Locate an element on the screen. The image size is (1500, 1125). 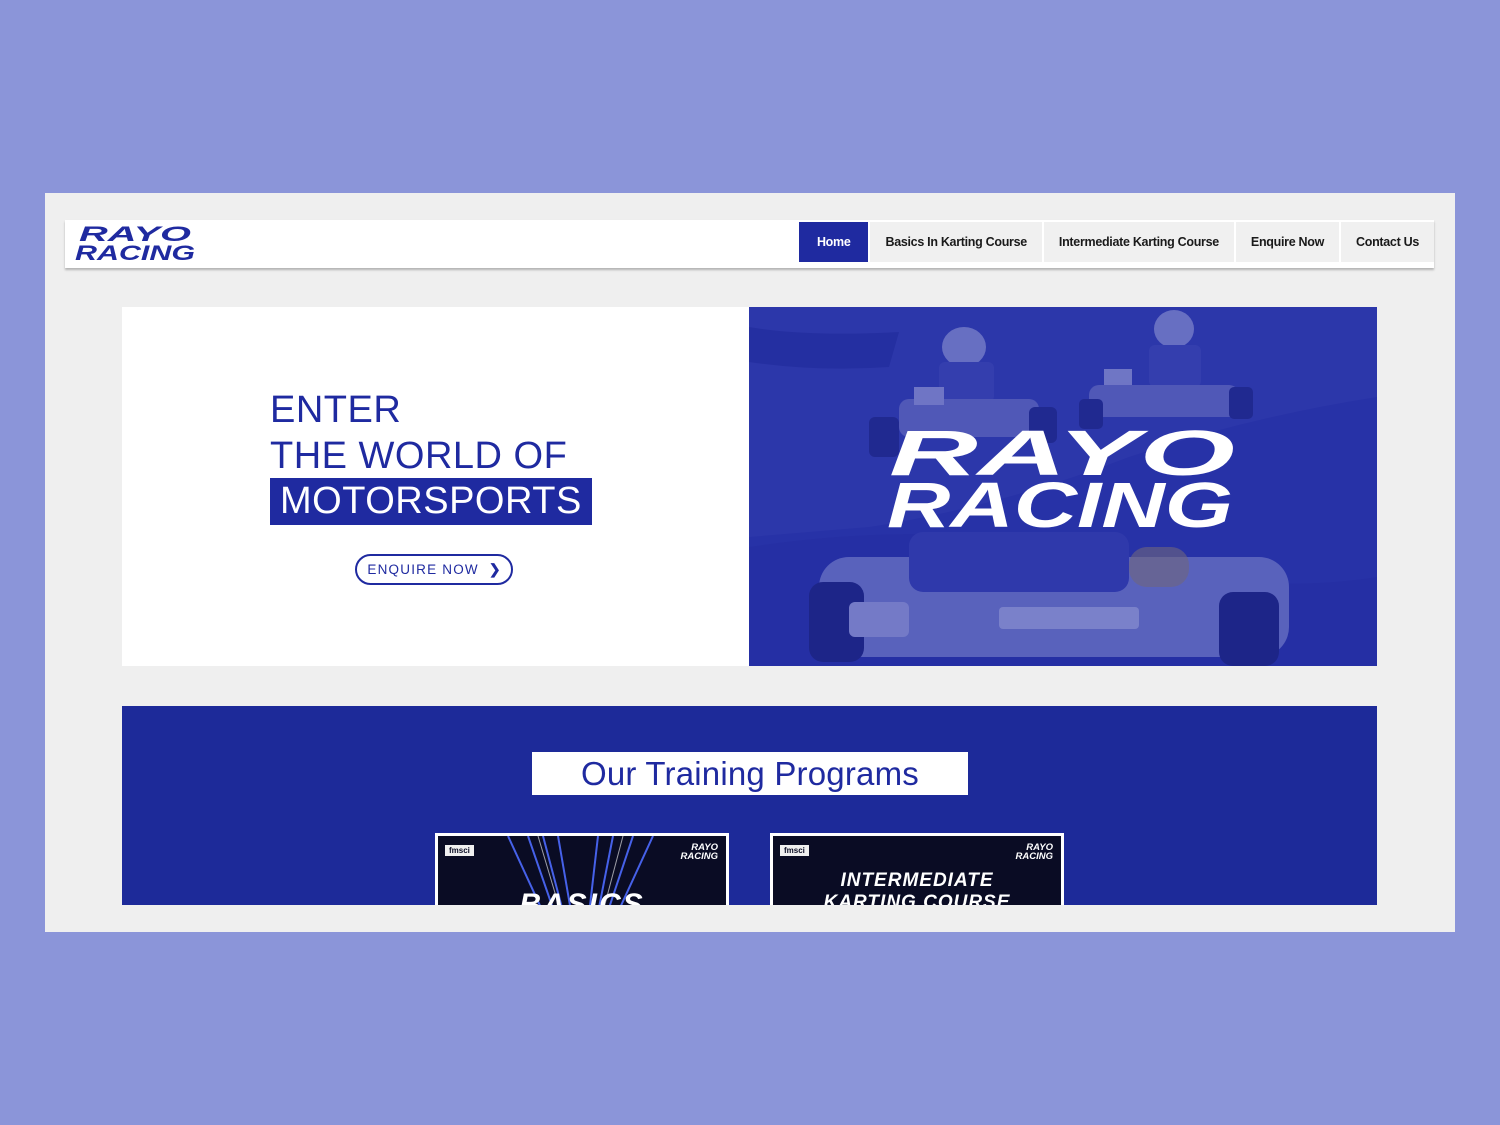
karting-photo-overlay: RAYO RACING is located at coordinates (1063, 486).